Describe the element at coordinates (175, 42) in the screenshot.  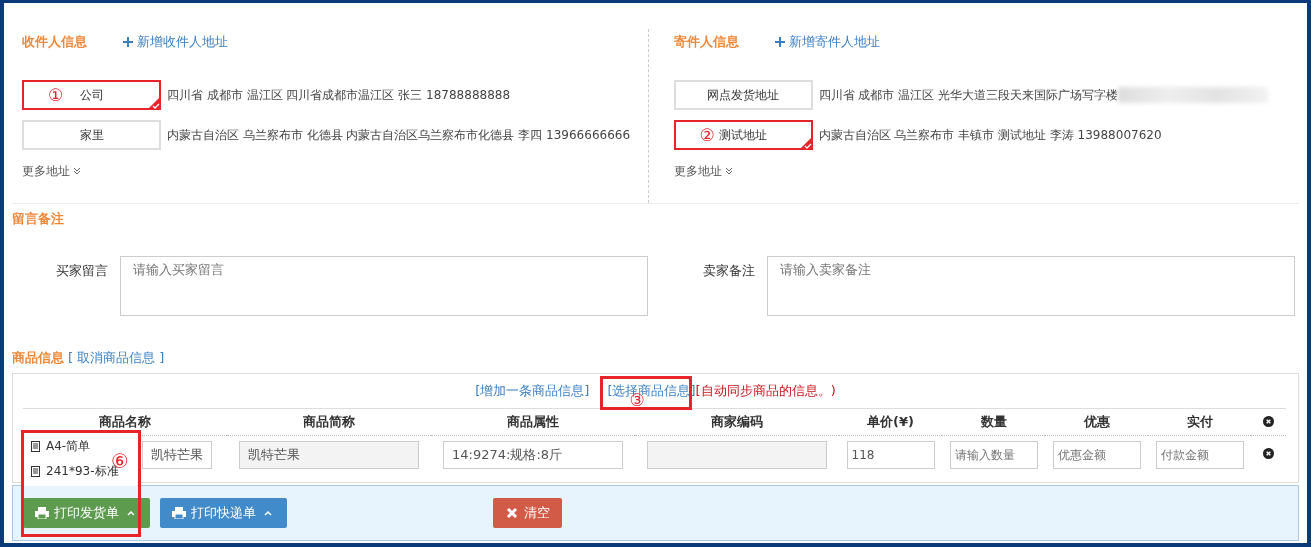
I see `add-address-link: 新增收件人地址` at that location.